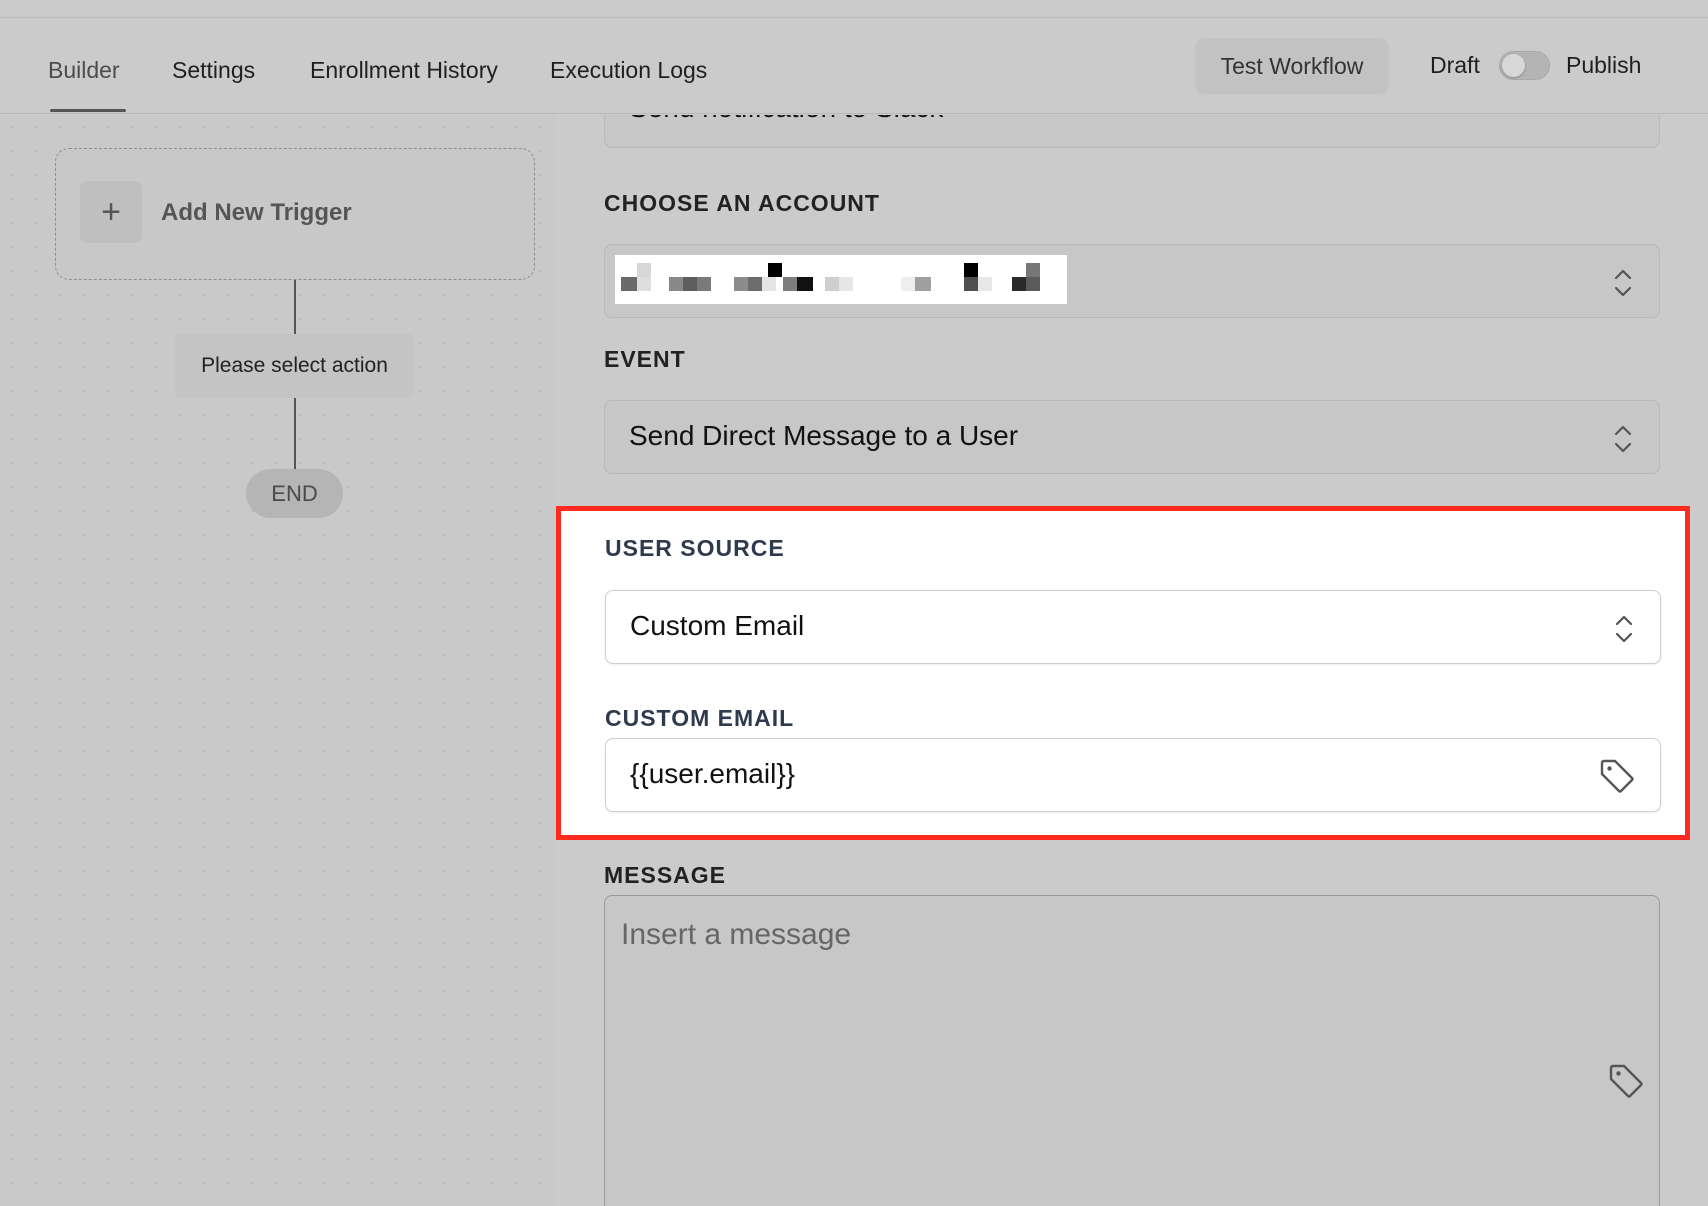 The height and width of the screenshot is (1206, 1708). What do you see at coordinates (717, 625) in the screenshot?
I see `user-source-value: Custom Email` at bounding box center [717, 625].